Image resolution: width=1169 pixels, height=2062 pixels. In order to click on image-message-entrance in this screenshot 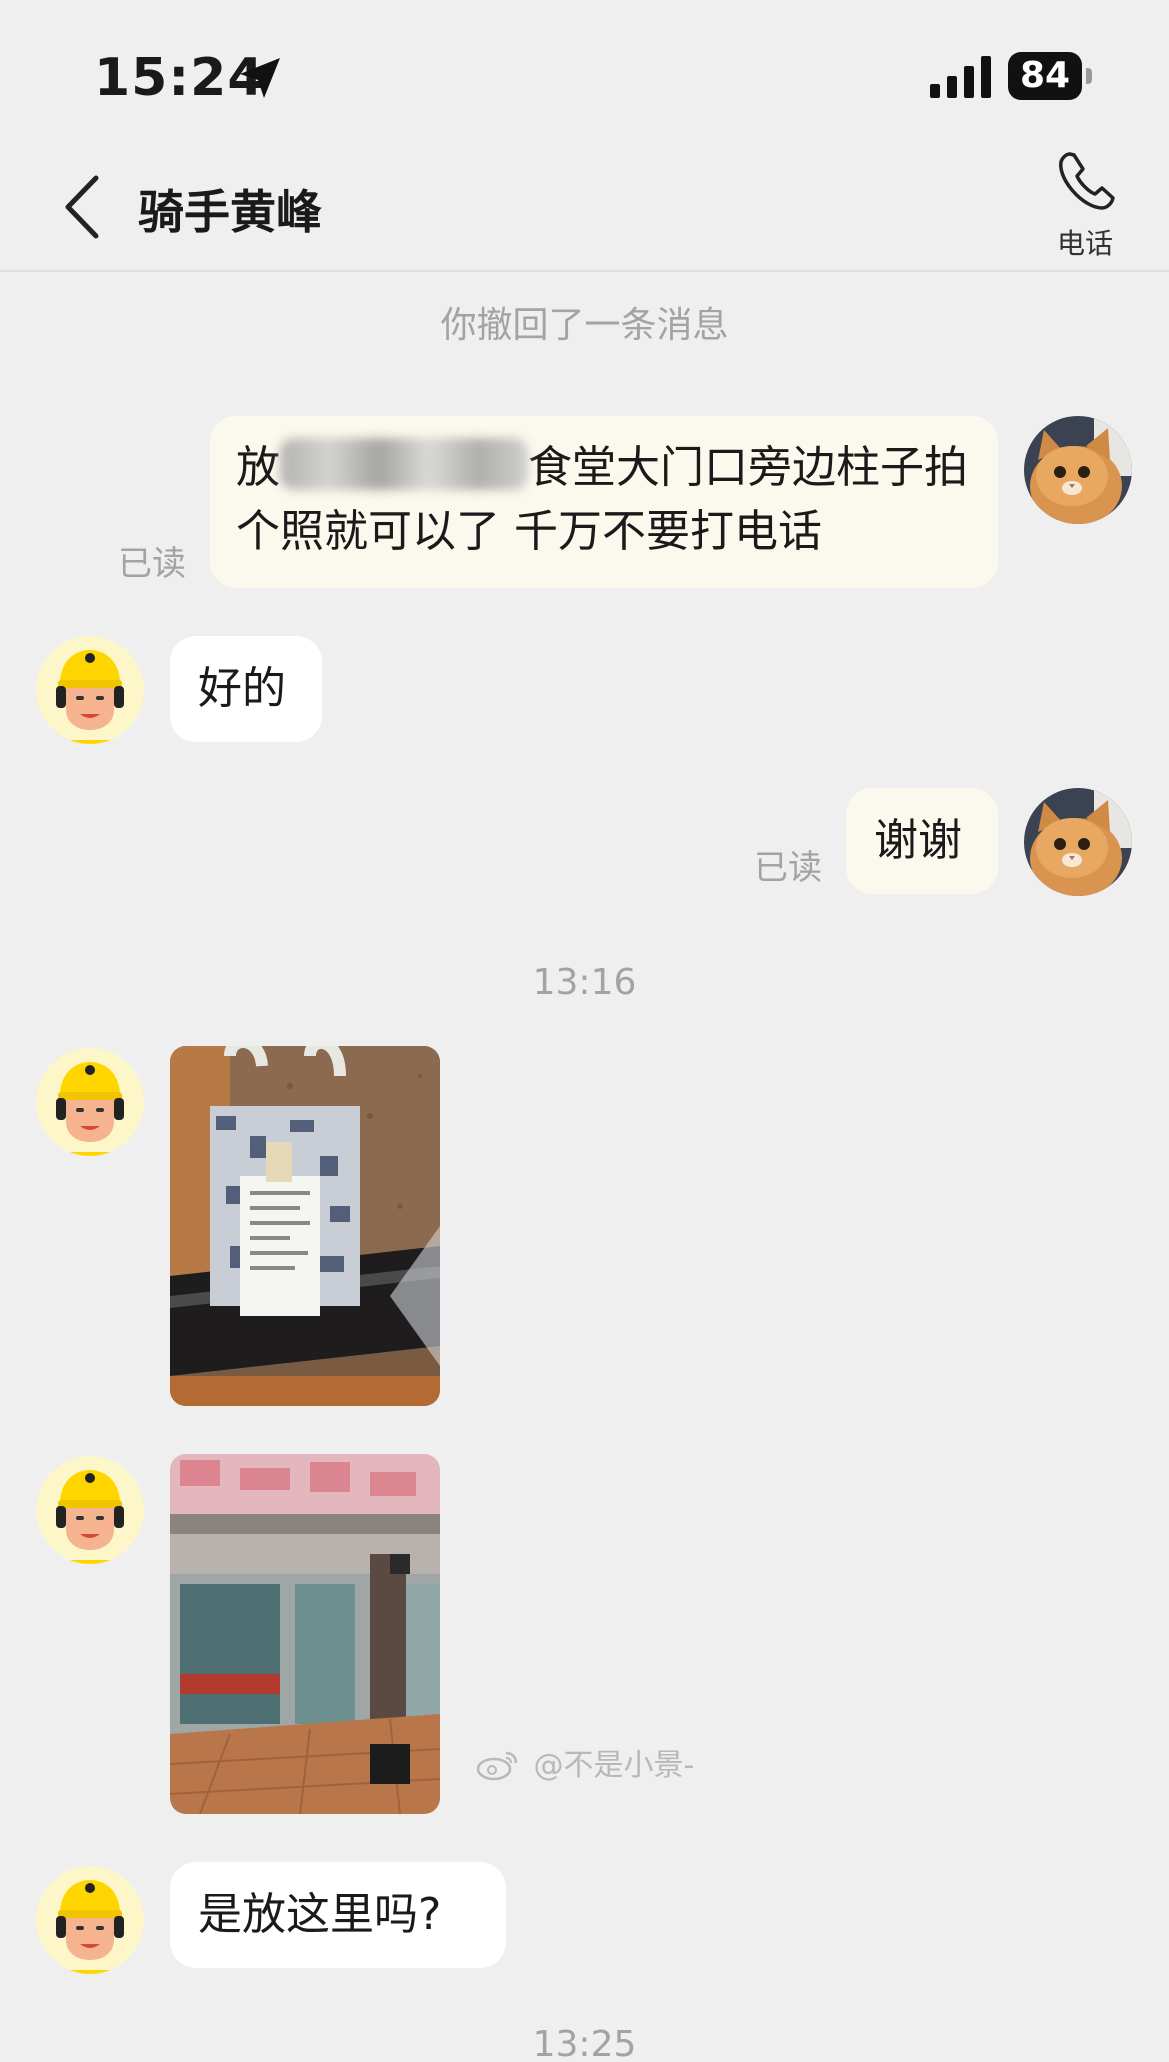, I will do `click(305, 1634)`.